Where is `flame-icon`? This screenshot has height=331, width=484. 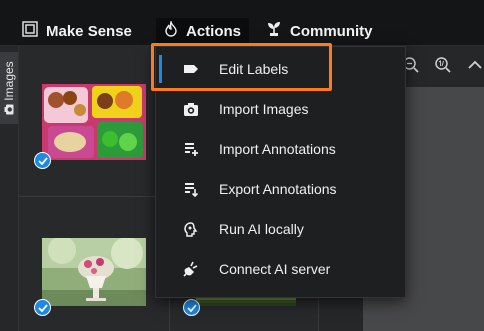
flame-icon is located at coordinates (171, 30).